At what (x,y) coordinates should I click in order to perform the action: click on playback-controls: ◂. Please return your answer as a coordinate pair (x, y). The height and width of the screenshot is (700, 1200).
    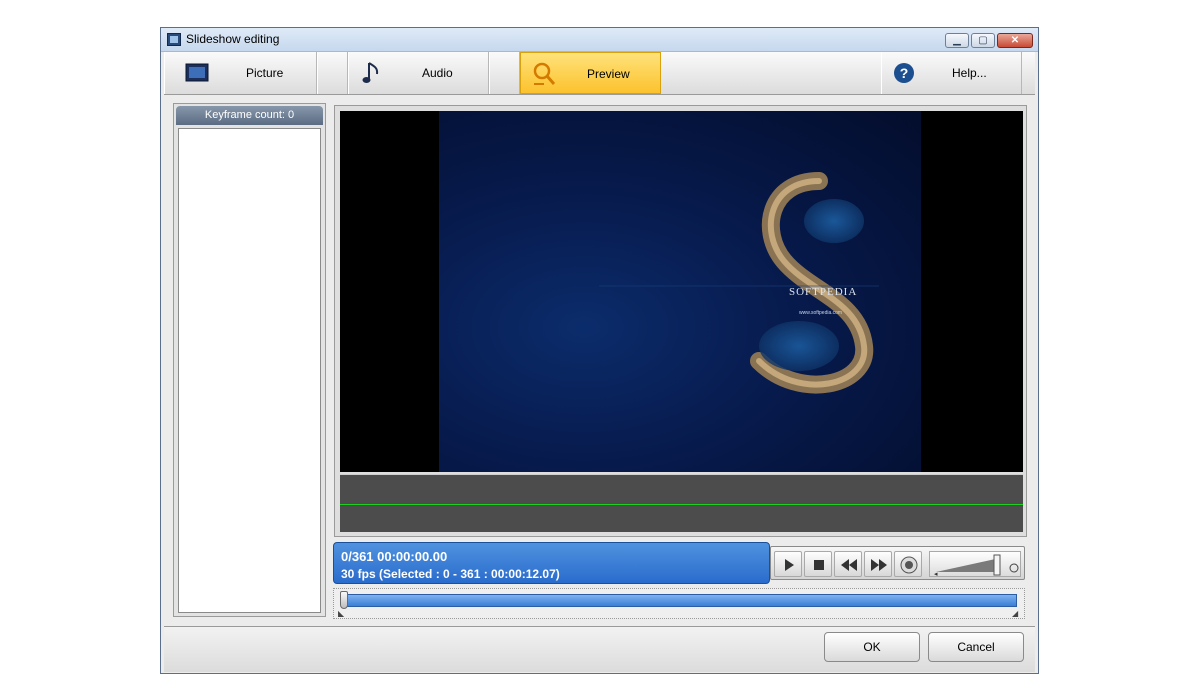
    Looking at the image, I should click on (897, 563).